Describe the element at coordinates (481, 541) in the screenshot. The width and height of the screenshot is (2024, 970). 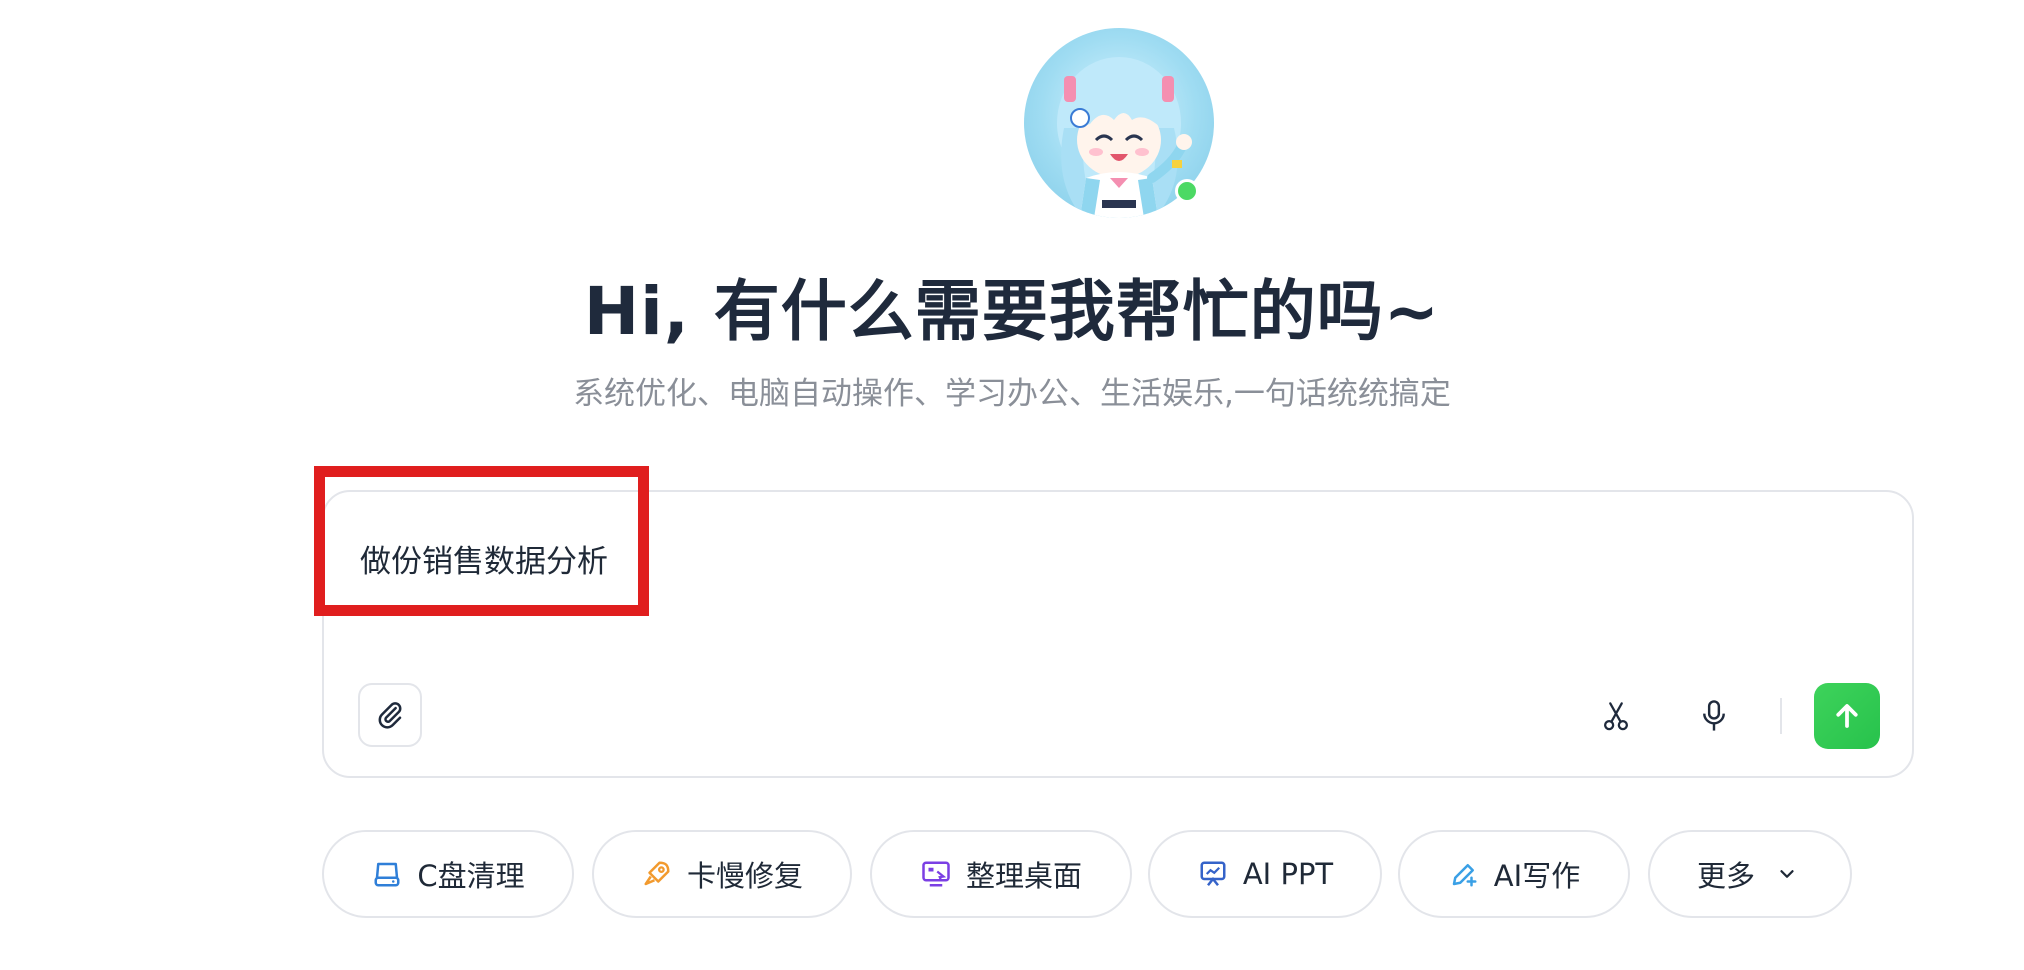
I see `highlight-annotation` at that location.